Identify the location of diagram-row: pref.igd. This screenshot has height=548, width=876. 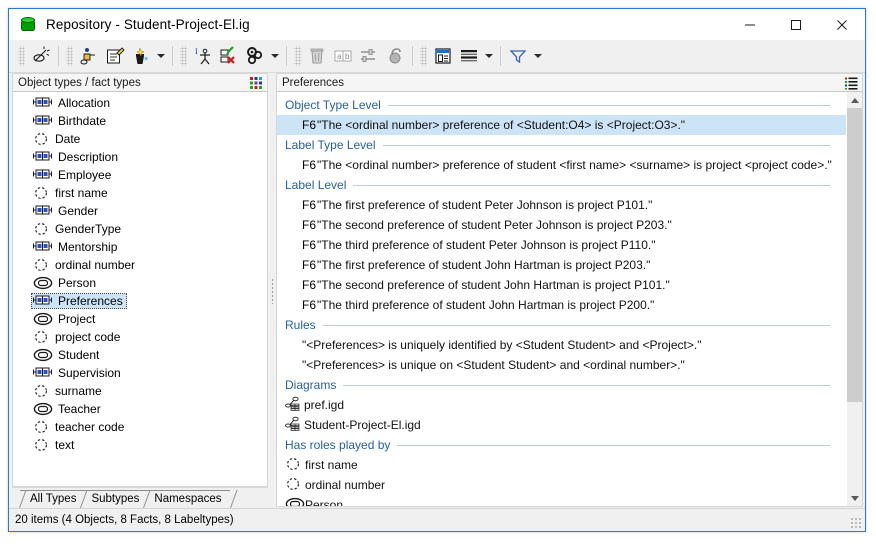
(561, 405).